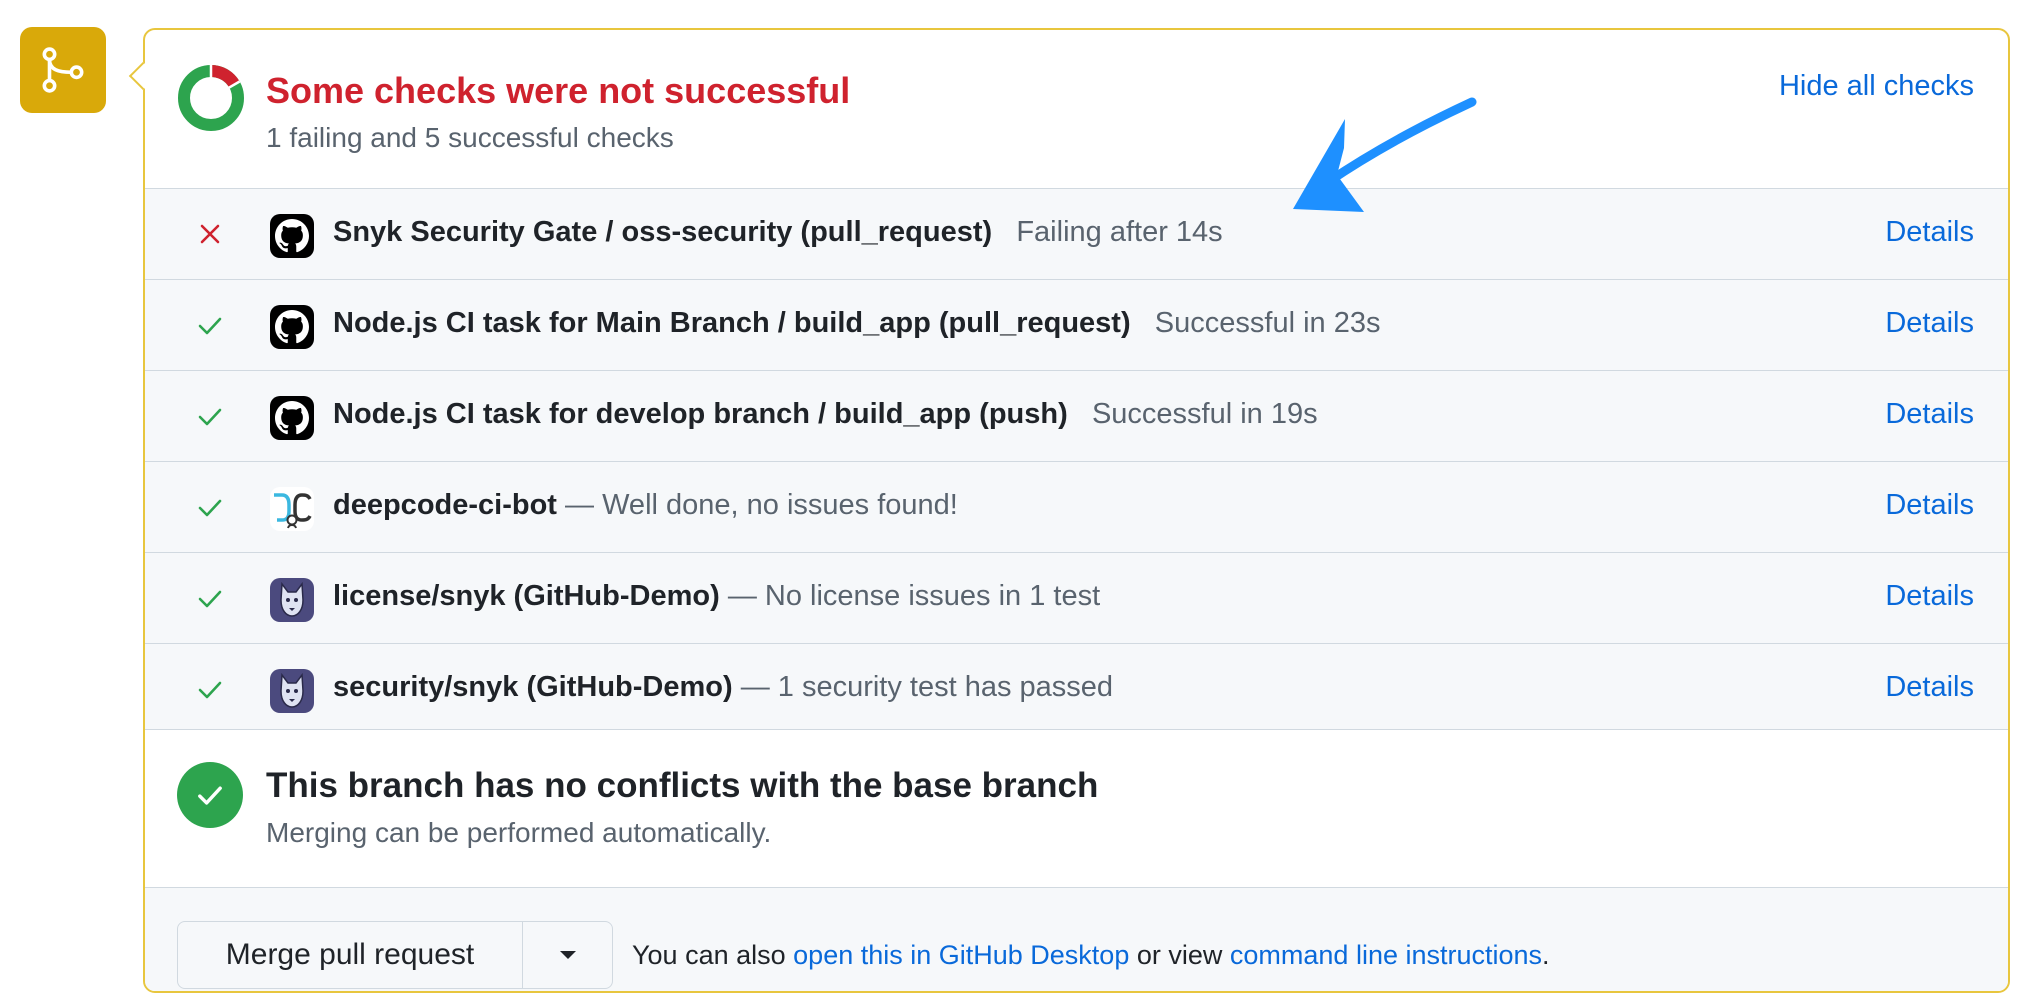 Image resolution: width=2030 pixels, height=1006 pixels. I want to click on merge-pull-request-button: Merge pull request, so click(350, 955).